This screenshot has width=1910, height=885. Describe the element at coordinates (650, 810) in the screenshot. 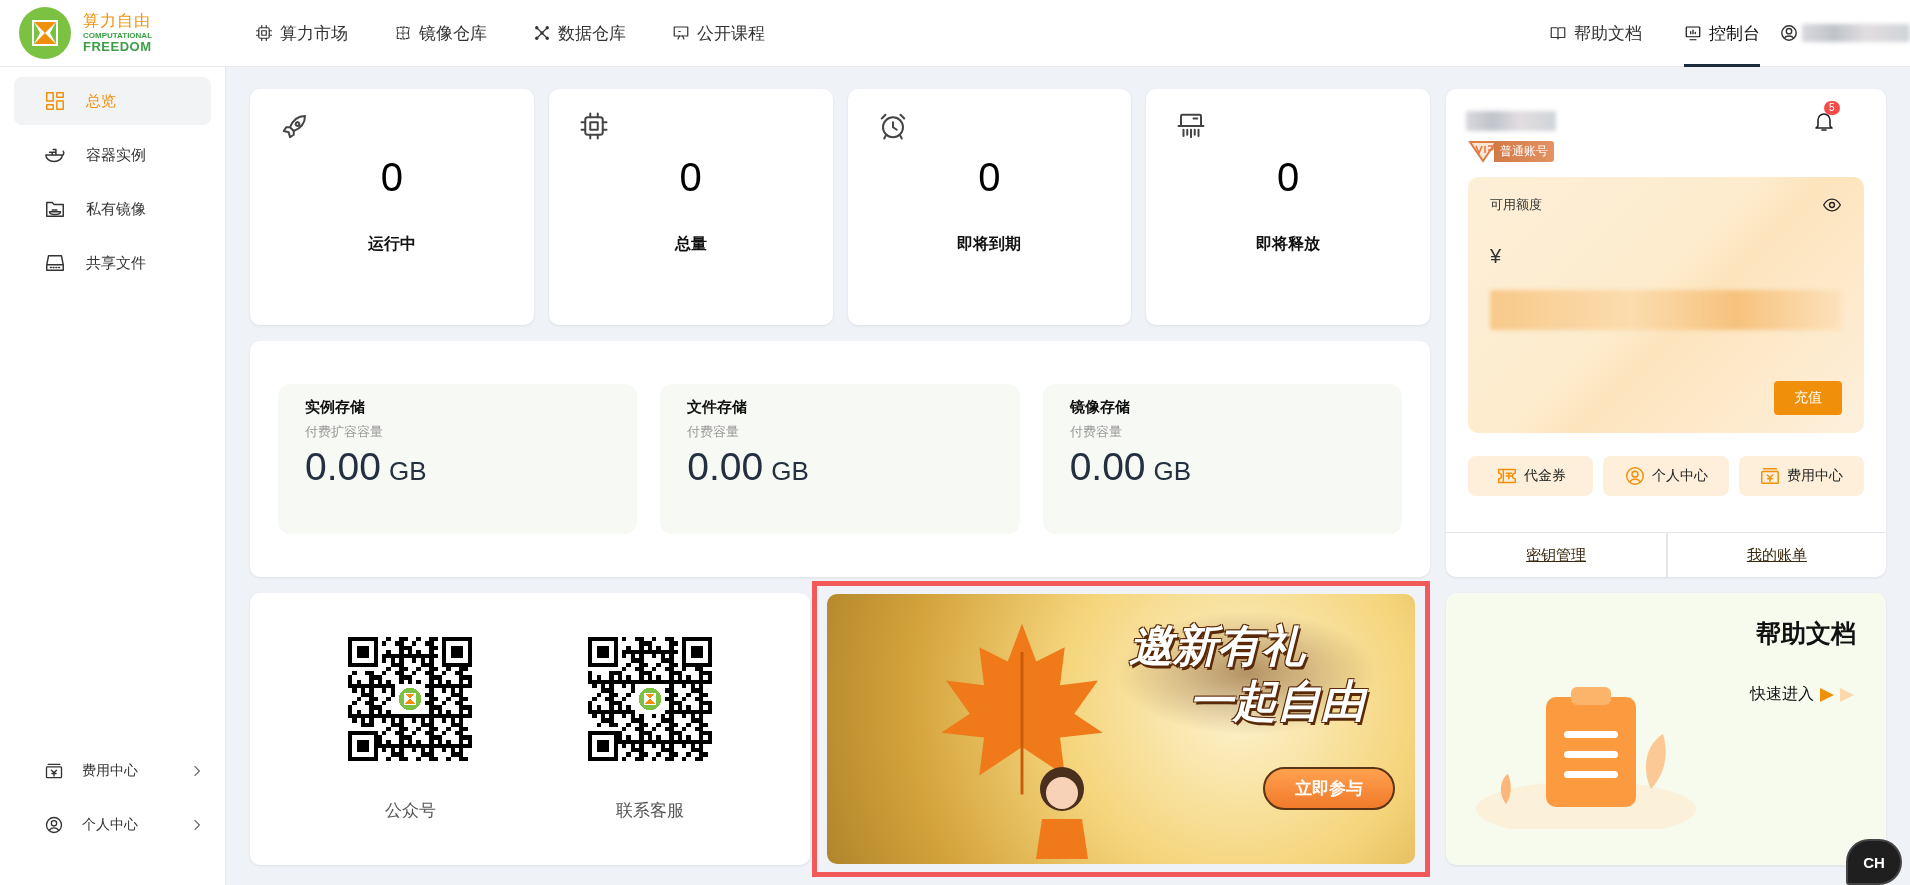

I see `qr-caption: 联系客服` at that location.